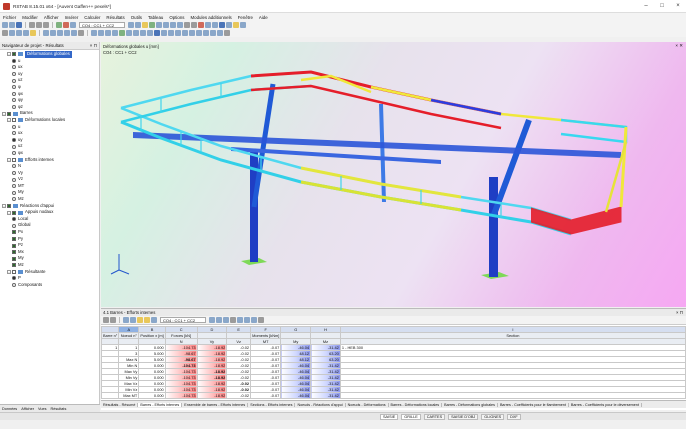  What do you see at coordinates (50, 107) in the screenshot?
I see `tree-node: φz` at bounding box center [50, 107].